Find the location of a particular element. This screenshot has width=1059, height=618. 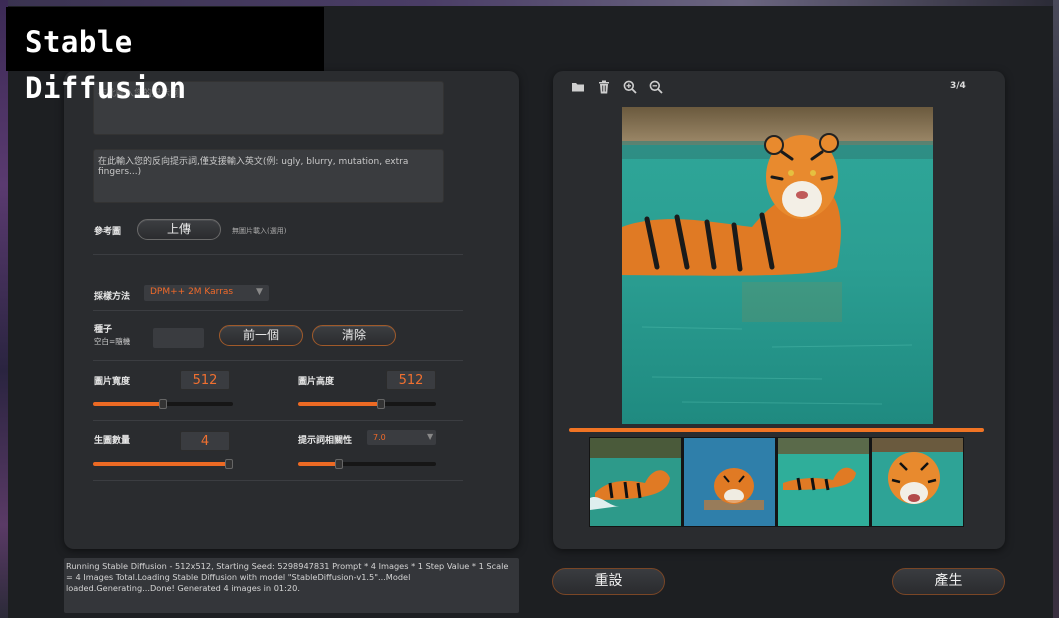

width-input: 512 is located at coordinates (205, 380).